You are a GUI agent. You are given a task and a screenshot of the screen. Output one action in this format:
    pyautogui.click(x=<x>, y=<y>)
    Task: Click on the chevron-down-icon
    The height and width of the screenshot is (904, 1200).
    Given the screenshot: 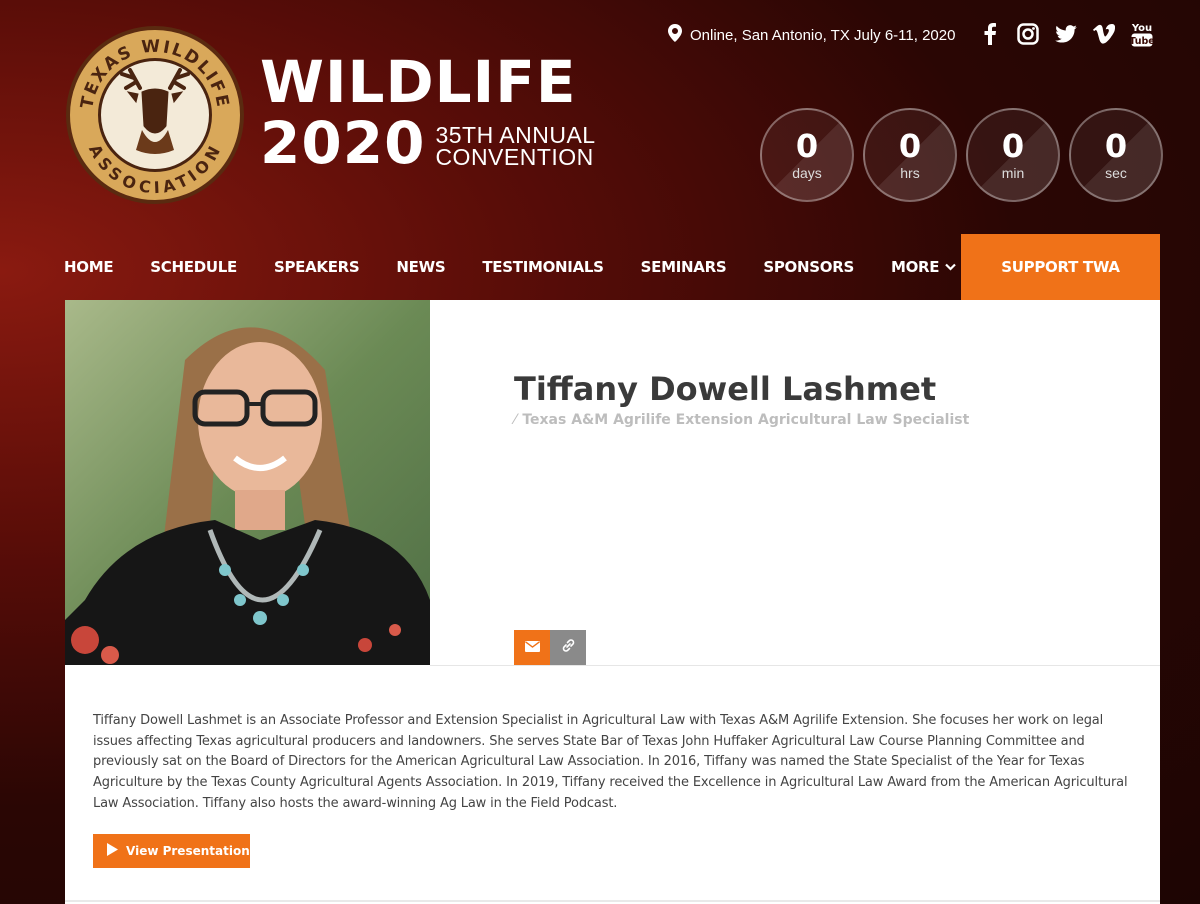 What is the action you would take?
    pyautogui.click(x=951, y=267)
    